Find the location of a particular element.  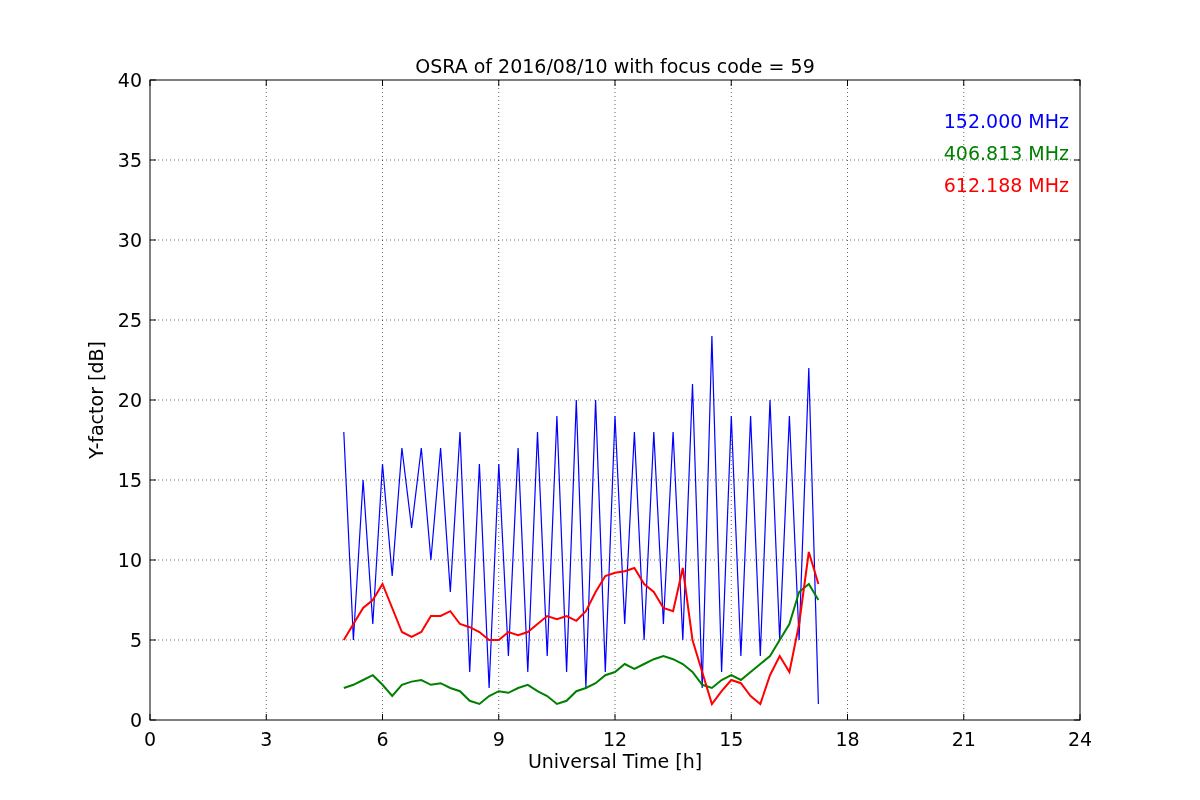

tick-label: 20 is located at coordinates (129, 400).